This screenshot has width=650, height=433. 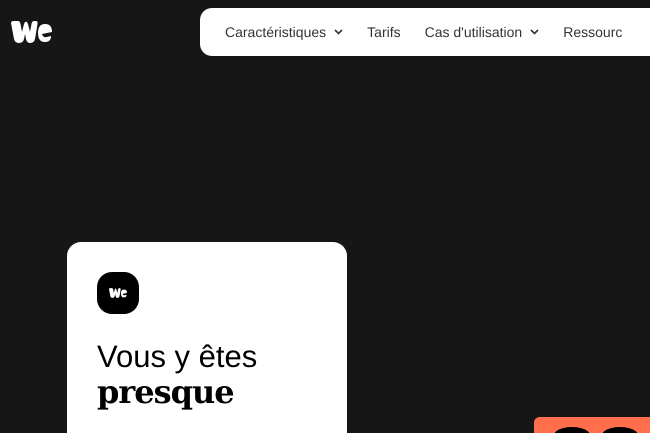 I want to click on logo-badge-icon, so click(x=118, y=293).